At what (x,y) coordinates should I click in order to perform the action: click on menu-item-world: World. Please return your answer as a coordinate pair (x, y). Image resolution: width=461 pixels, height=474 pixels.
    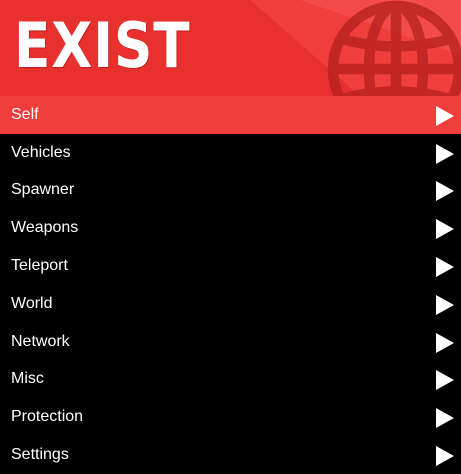
    Looking at the image, I should click on (230, 303).